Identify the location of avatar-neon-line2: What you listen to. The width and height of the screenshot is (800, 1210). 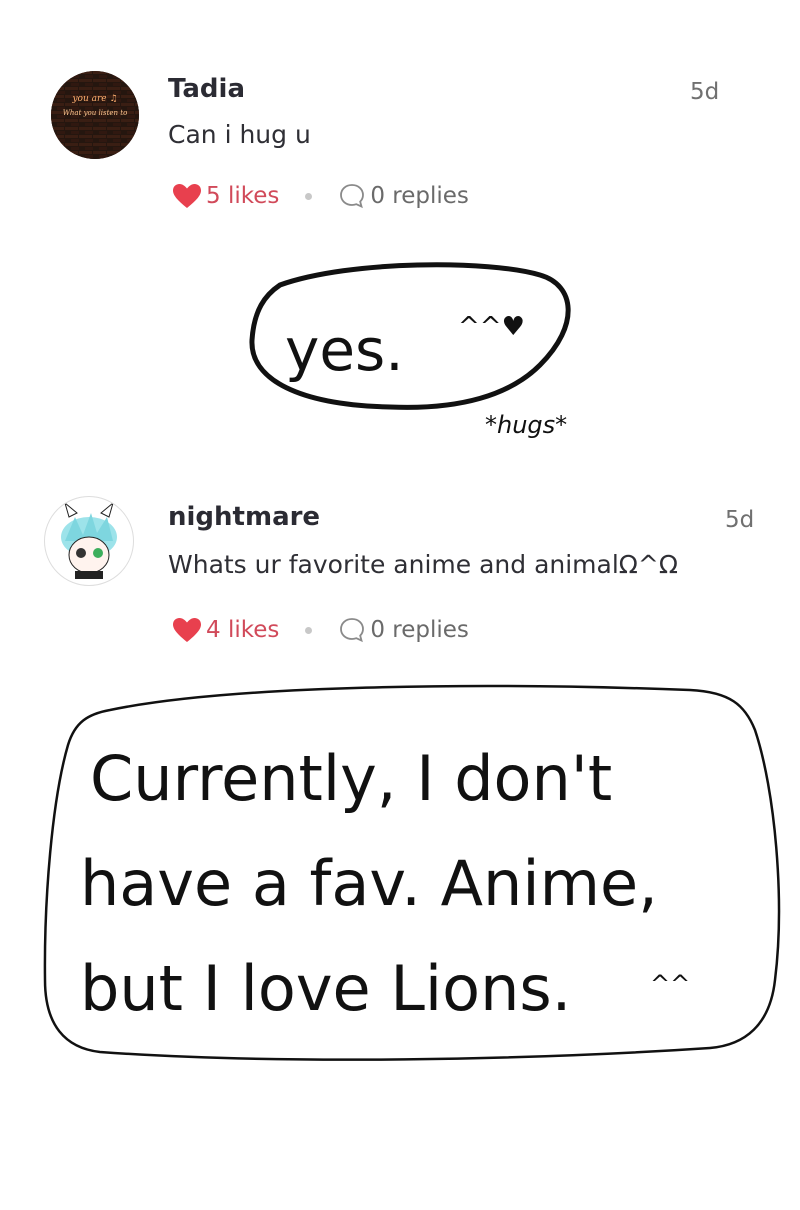
(95, 113).